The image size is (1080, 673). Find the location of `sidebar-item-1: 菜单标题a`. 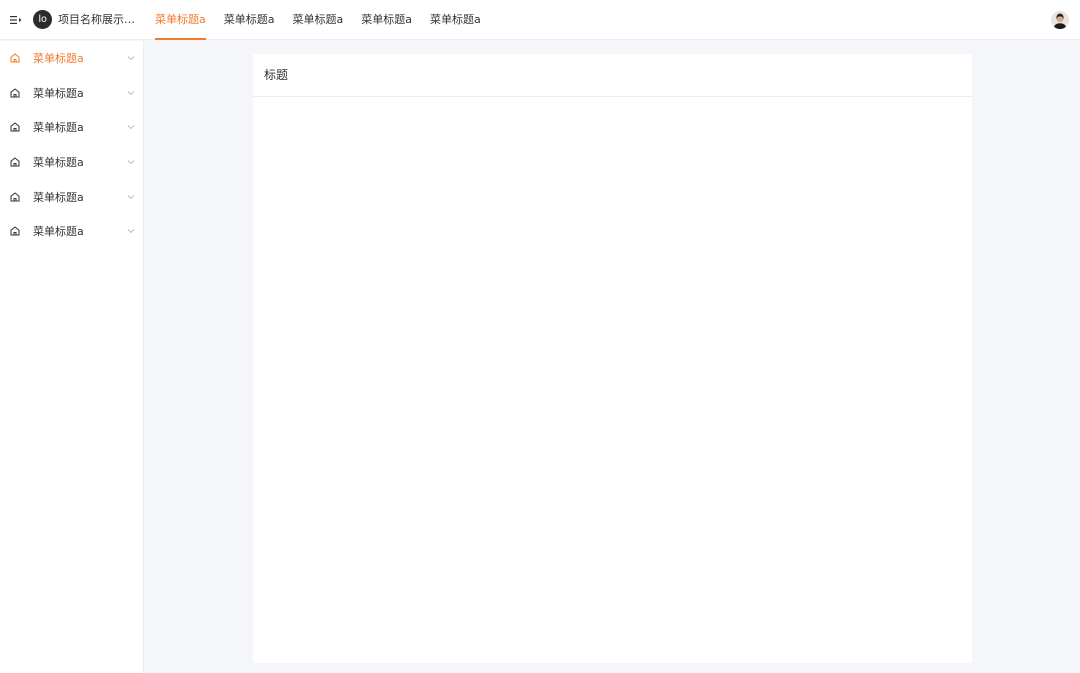

sidebar-item-1: 菜单标题a is located at coordinates (71, 58).